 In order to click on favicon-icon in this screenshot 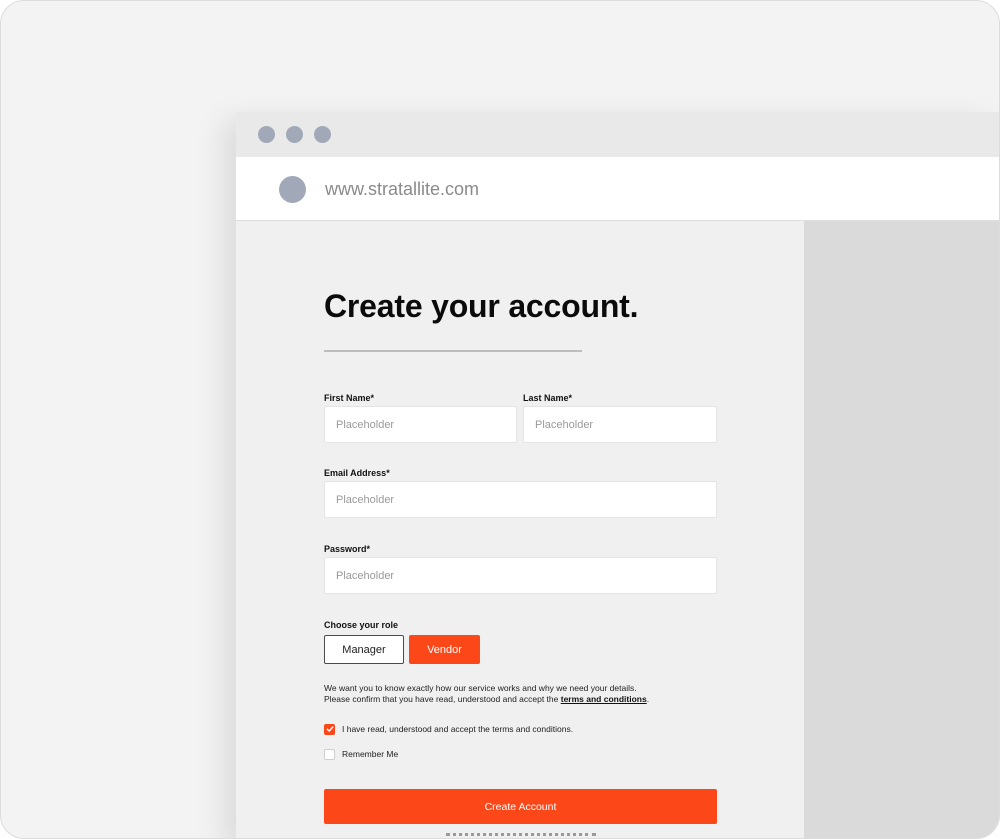, I will do `click(292, 189)`.